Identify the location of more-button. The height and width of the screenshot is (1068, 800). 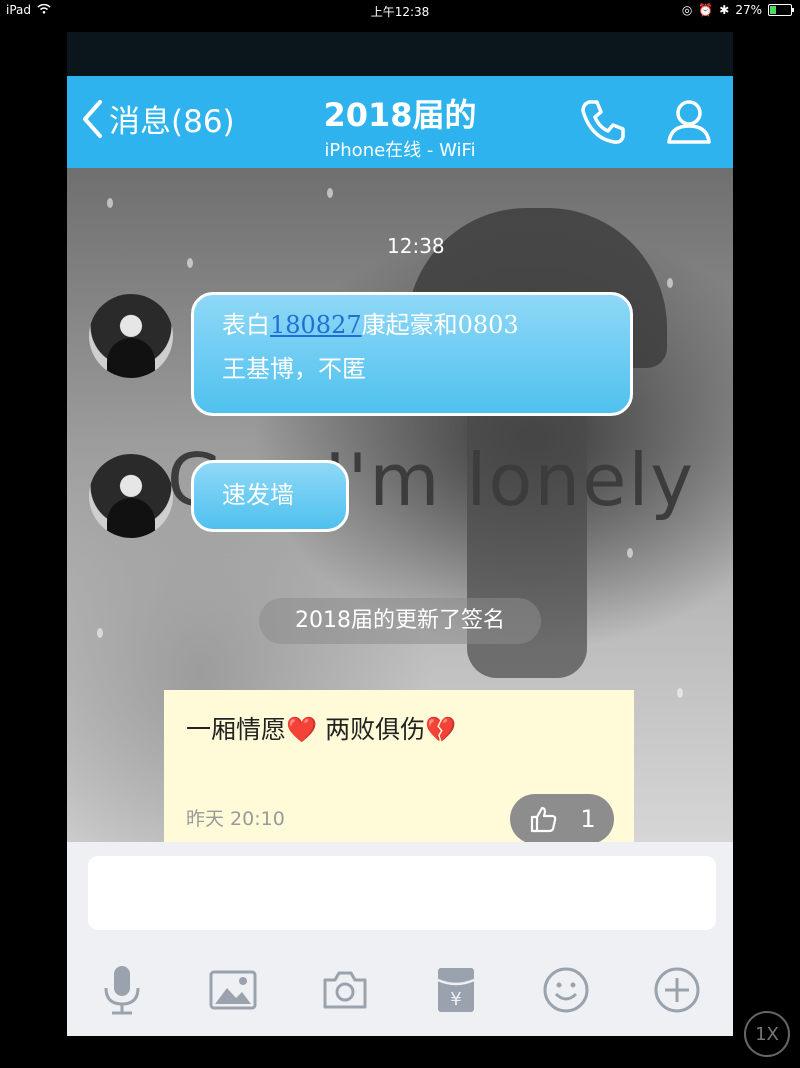
(677, 990).